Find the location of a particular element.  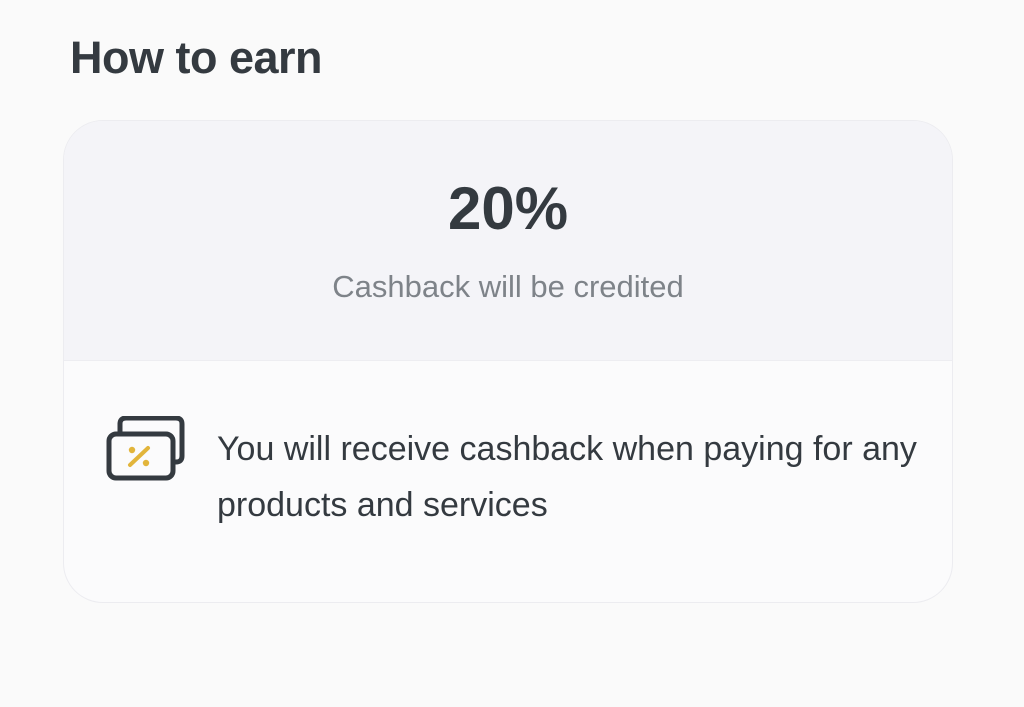

page-title: How to earn is located at coordinates (196, 57).